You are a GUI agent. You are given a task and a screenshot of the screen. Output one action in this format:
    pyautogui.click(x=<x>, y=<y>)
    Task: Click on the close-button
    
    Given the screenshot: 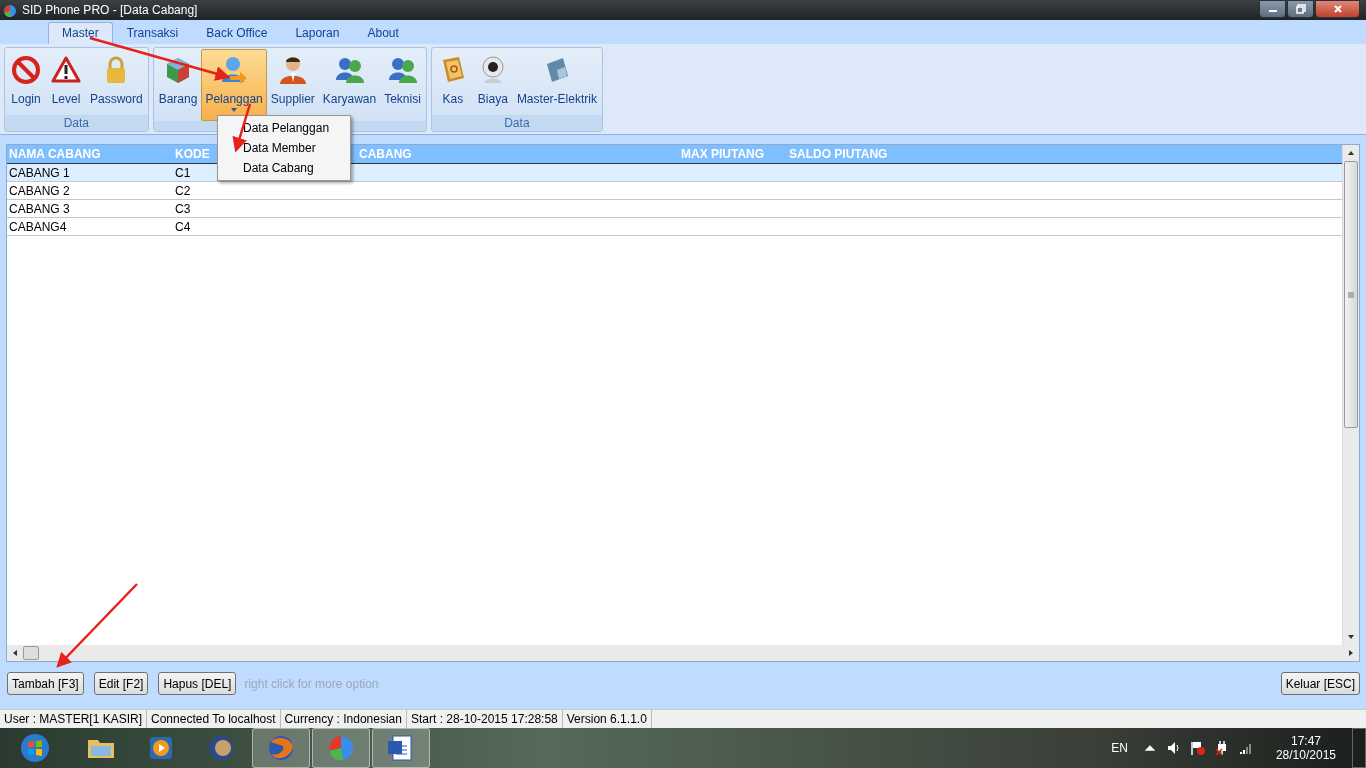 What is the action you would take?
    pyautogui.click(x=1337, y=9)
    